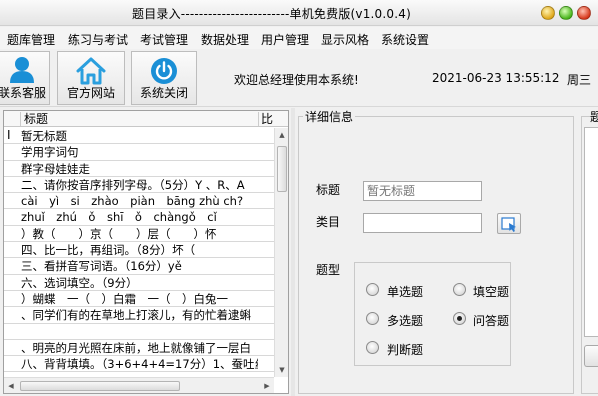 This screenshot has height=396, width=598. Describe the element at coordinates (132, 201) in the screenshot. I see `row-title: cài yì si zhào piàn bāng zhù ch?` at that location.